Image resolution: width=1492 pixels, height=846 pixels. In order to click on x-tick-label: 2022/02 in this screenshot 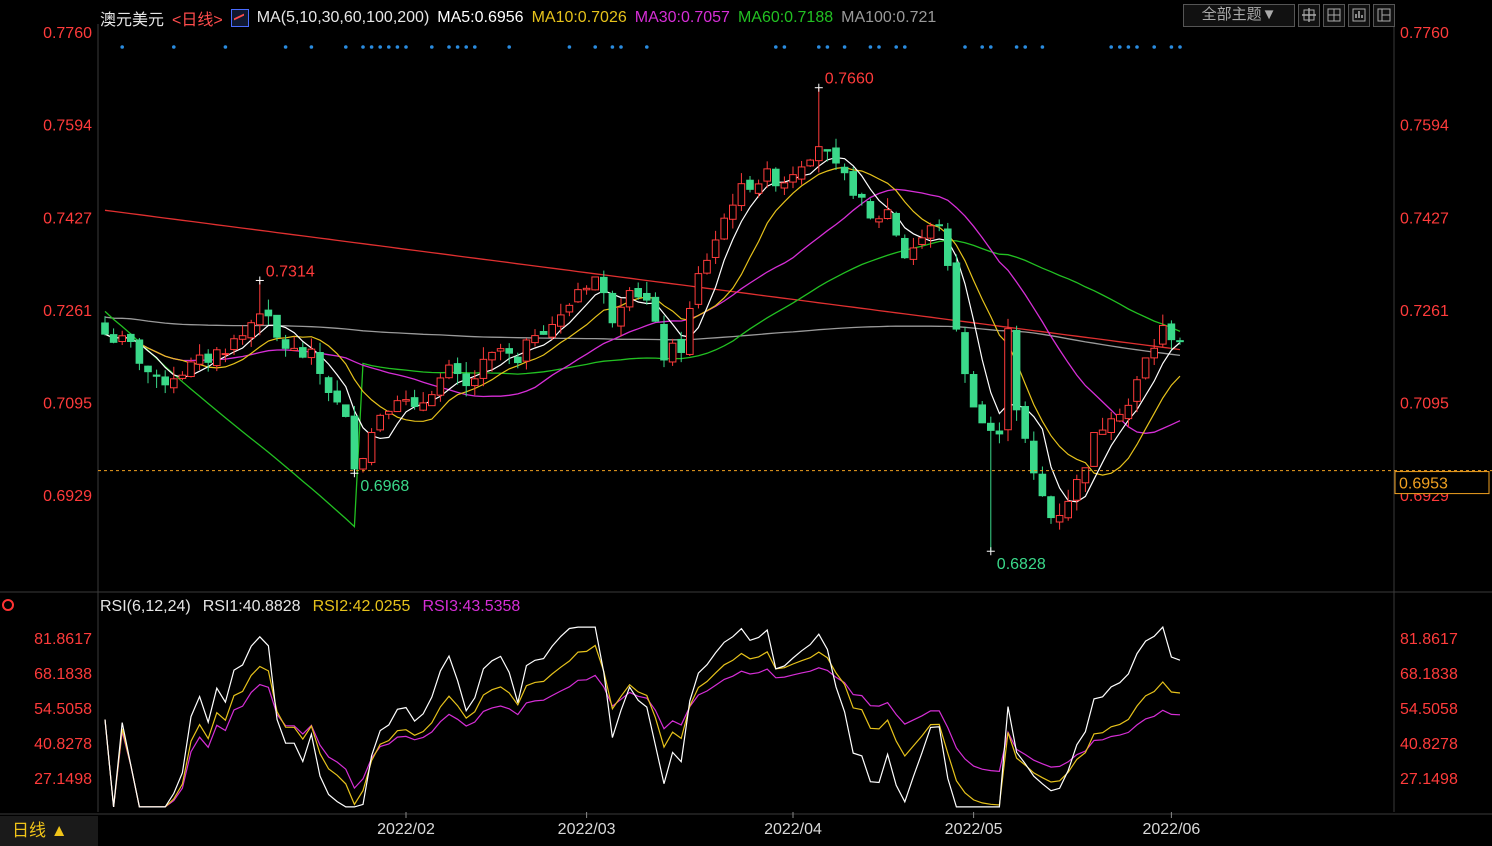, I will do `click(406, 829)`.